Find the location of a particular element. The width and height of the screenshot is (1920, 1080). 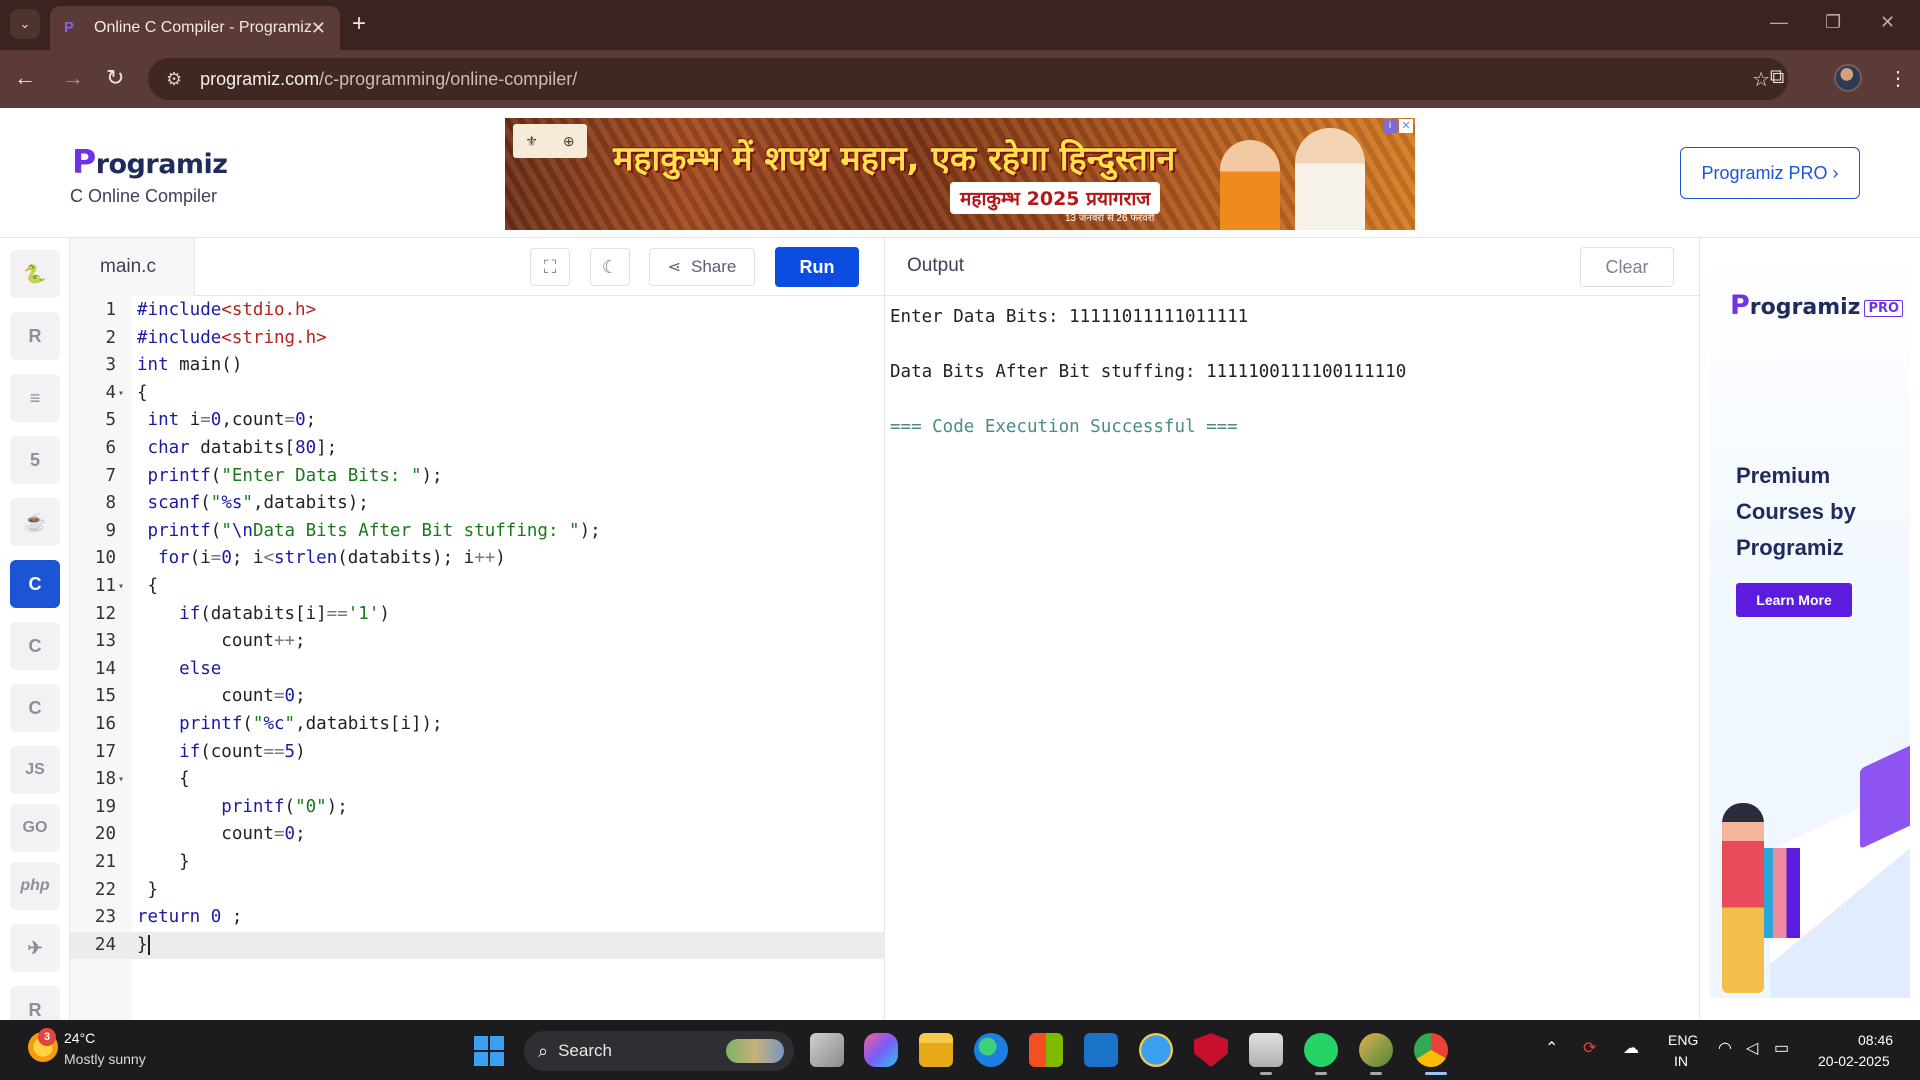

sql-database-icon: ≡ is located at coordinates (35, 398).